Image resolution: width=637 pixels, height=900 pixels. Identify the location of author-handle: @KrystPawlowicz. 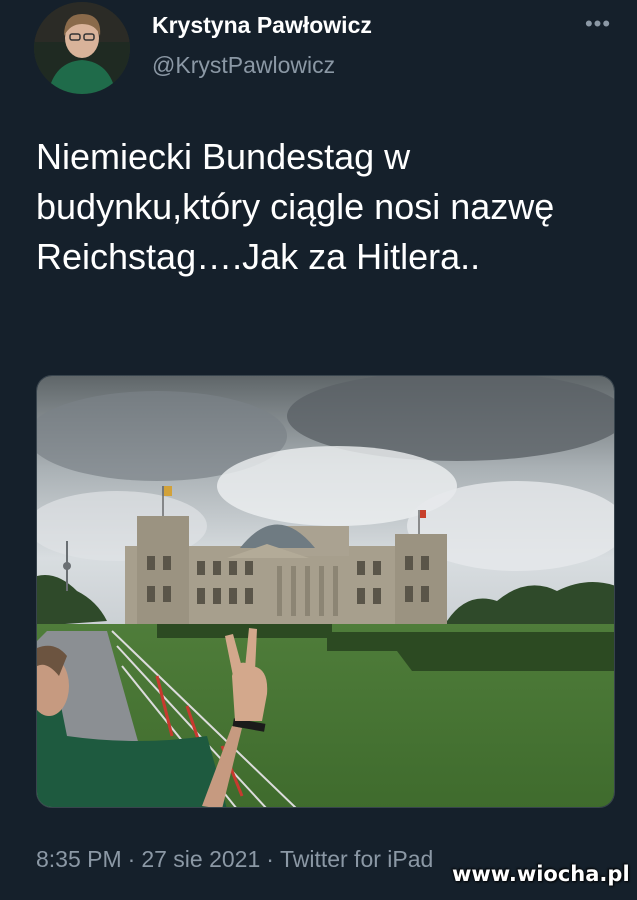
(243, 65).